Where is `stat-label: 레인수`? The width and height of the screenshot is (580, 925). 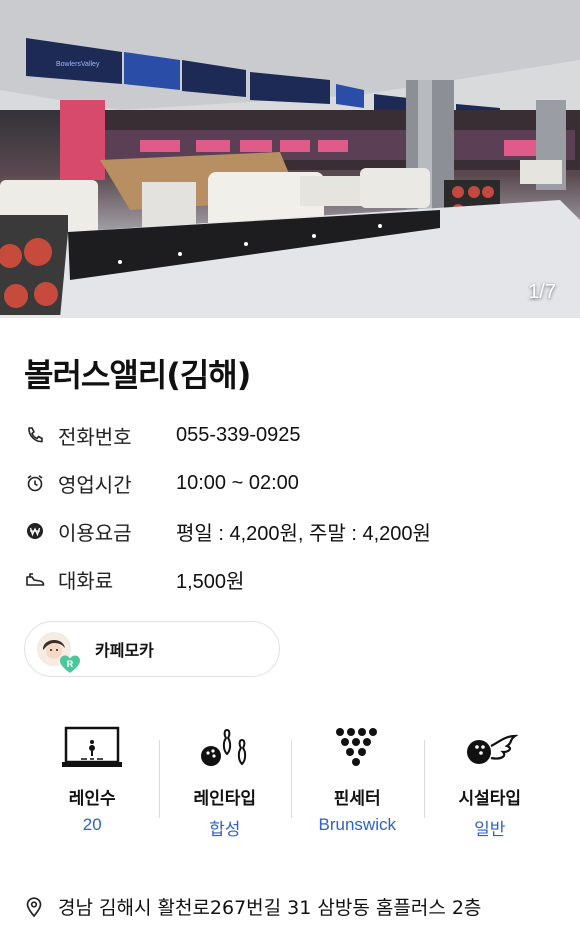 stat-label: 레인수 is located at coordinates (92, 799).